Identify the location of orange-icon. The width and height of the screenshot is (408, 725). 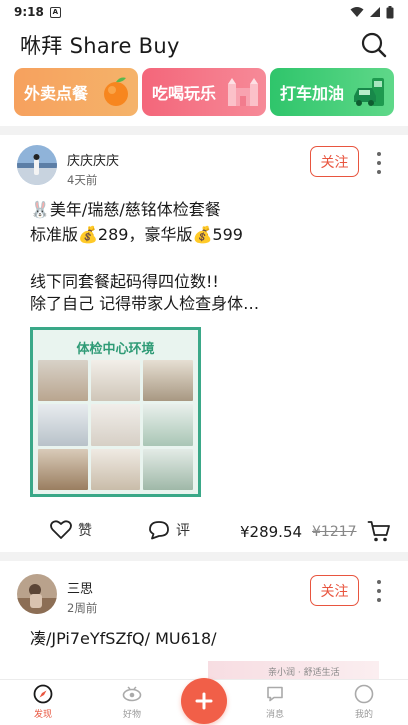
(116, 91).